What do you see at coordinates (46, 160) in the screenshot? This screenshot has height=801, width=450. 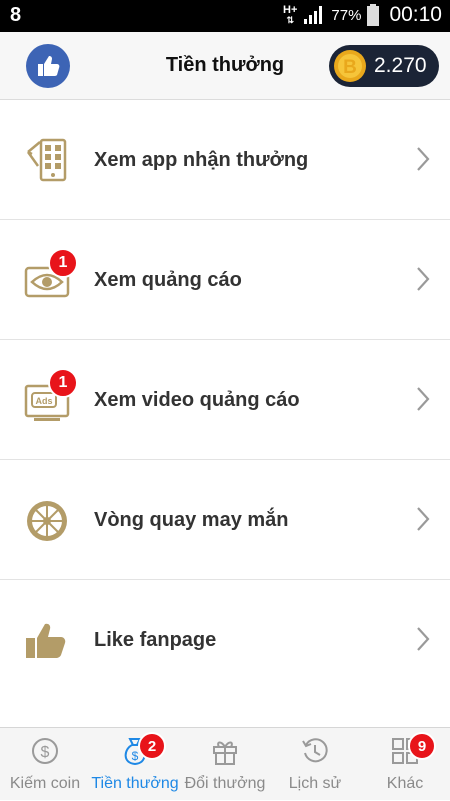 I see `phone-app-icon` at bounding box center [46, 160].